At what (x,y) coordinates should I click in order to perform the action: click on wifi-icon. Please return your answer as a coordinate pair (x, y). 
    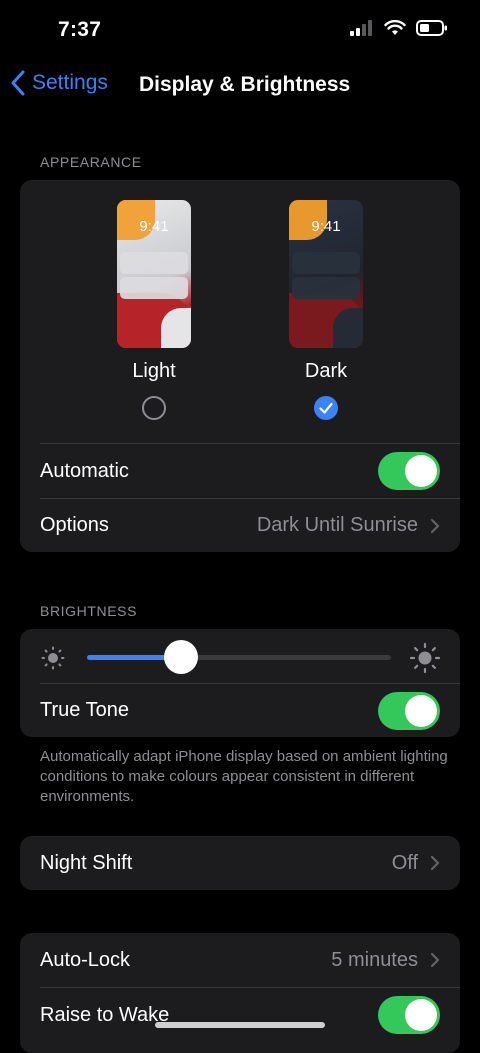
    Looking at the image, I should click on (395, 27).